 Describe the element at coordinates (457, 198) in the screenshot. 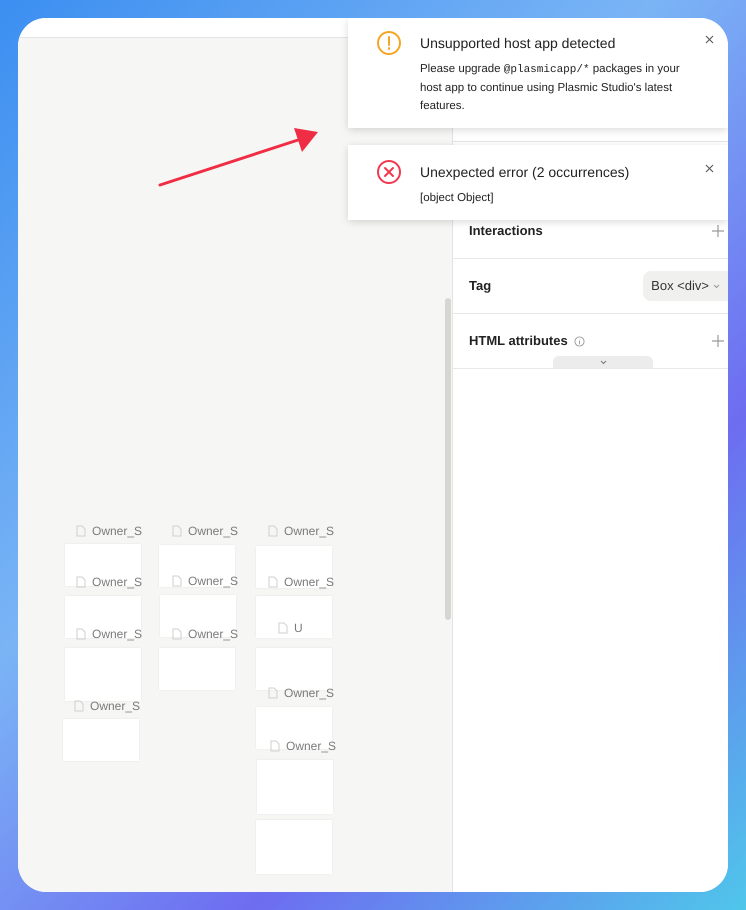

I see `toast-message: [object Object]` at that location.